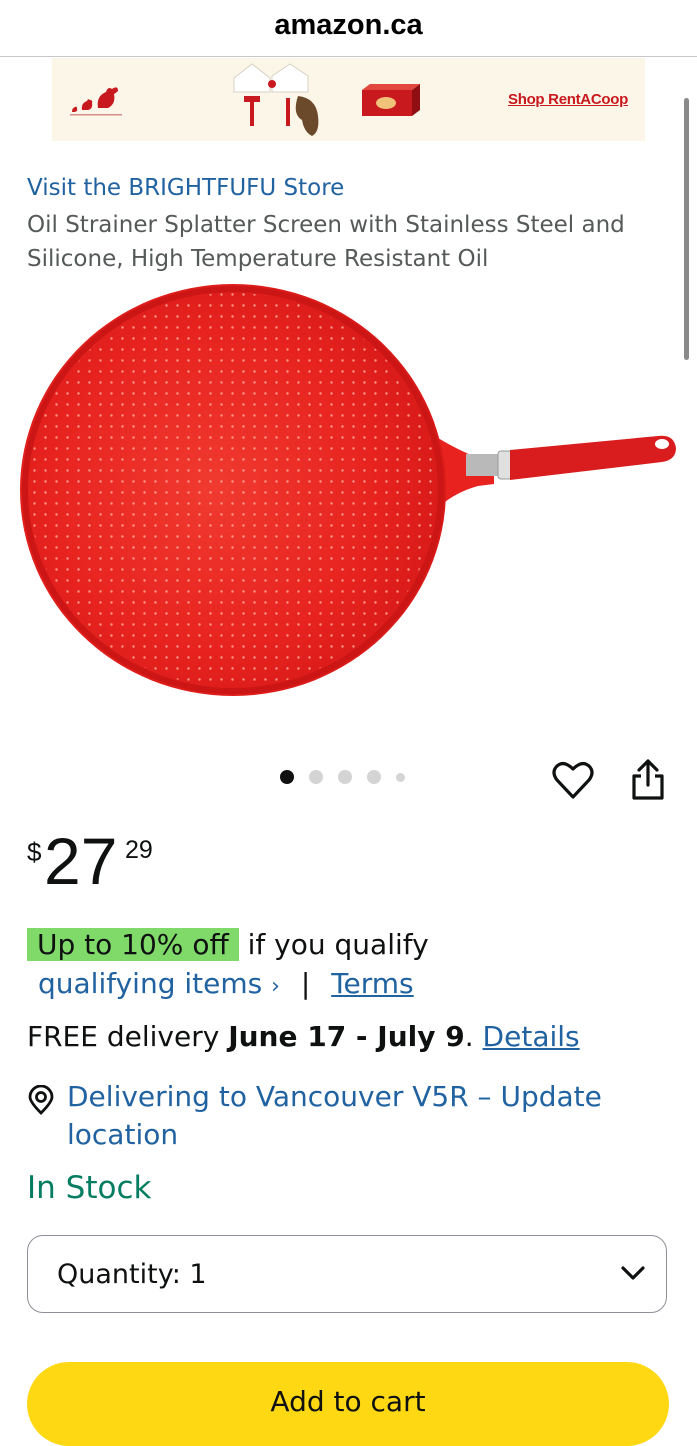 The image size is (697, 1446). Describe the element at coordinates (573, 781) in the screenshot. I see `heart-icon` at that location.